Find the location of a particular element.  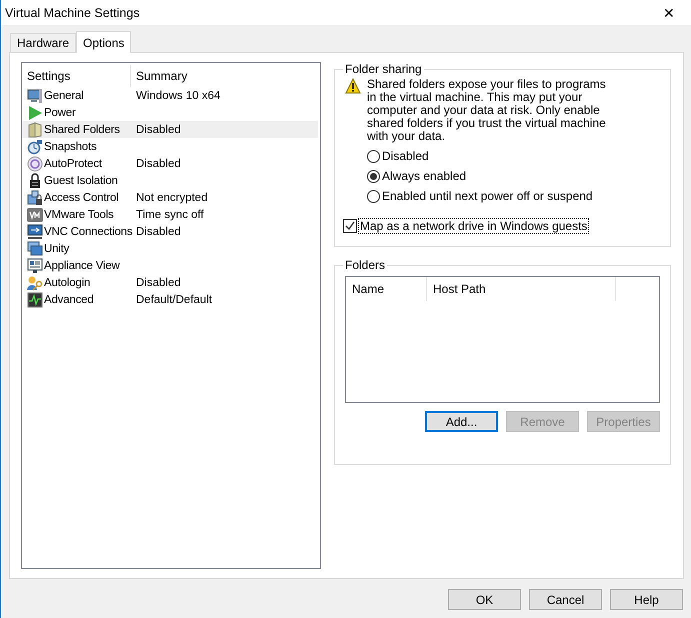

dialog-button: OK is located at coordinates (484, 599).